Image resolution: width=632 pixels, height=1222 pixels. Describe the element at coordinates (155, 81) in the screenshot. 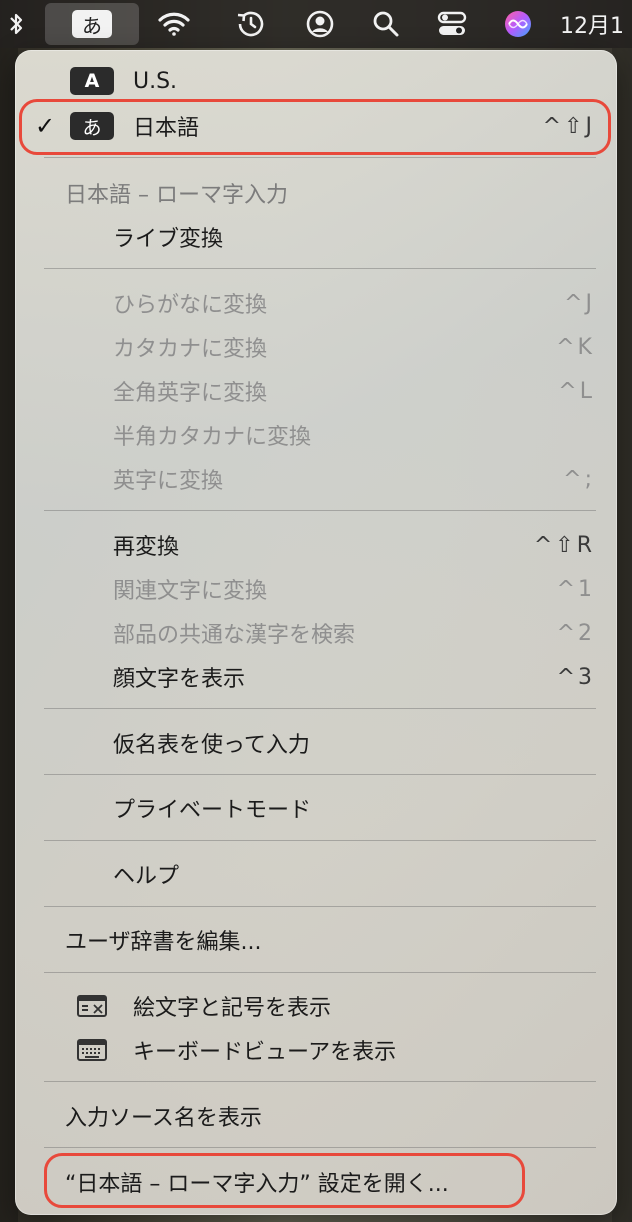

I see `menu-item-label: U.S.` at that location.